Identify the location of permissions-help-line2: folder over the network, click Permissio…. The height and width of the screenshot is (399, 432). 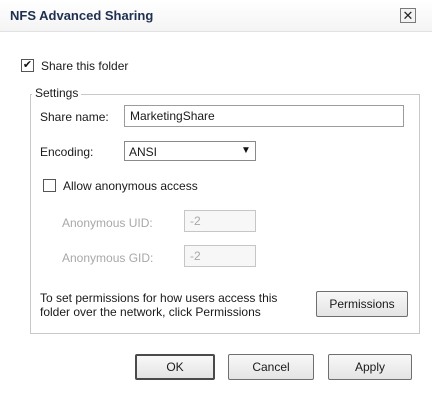
(150, 312).